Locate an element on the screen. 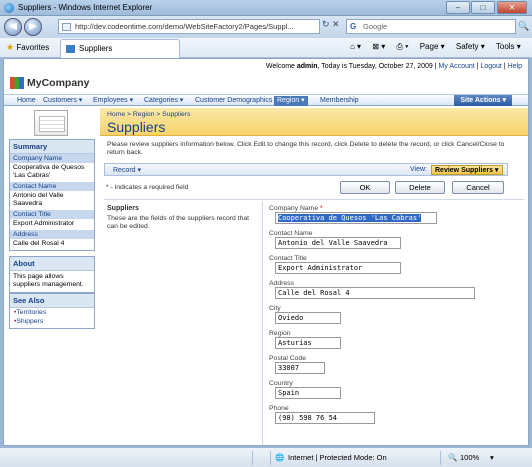 The width and height of the screenshot is (532, 467). my-account-link: My Account is located at coordinates (457, 66).